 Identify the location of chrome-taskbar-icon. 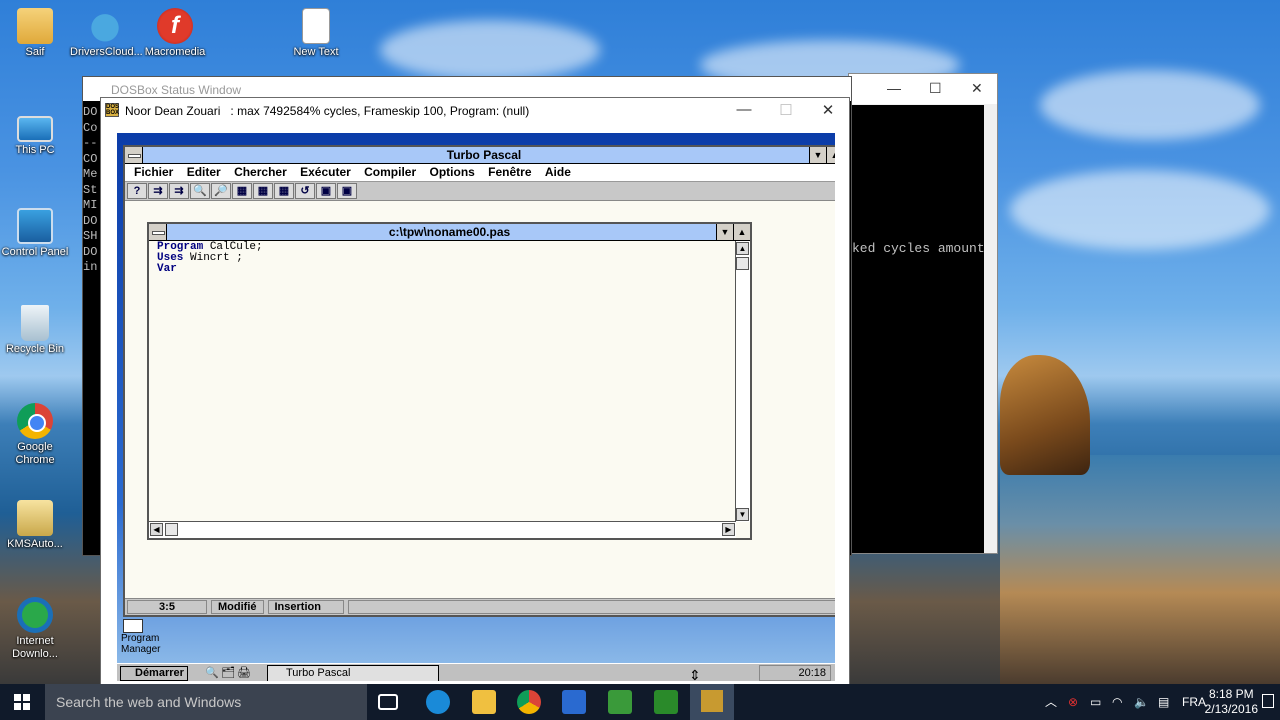
(529, 702).